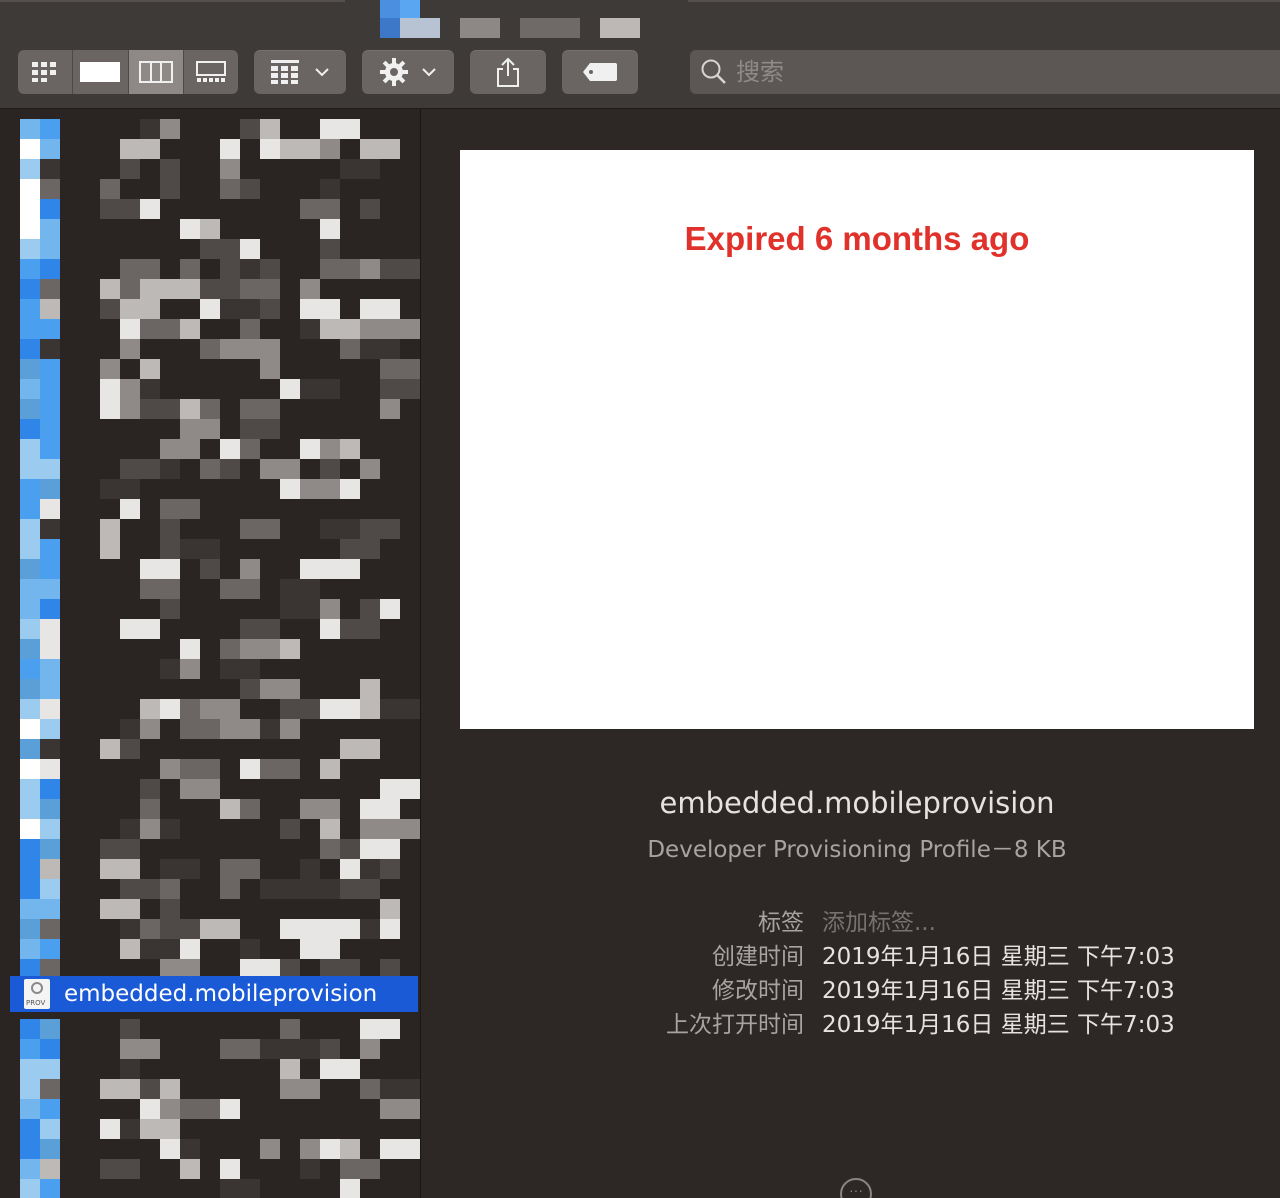  Describe the element at coordinates (101, 72) in the screenshot. I see `list-view-button` at that location.